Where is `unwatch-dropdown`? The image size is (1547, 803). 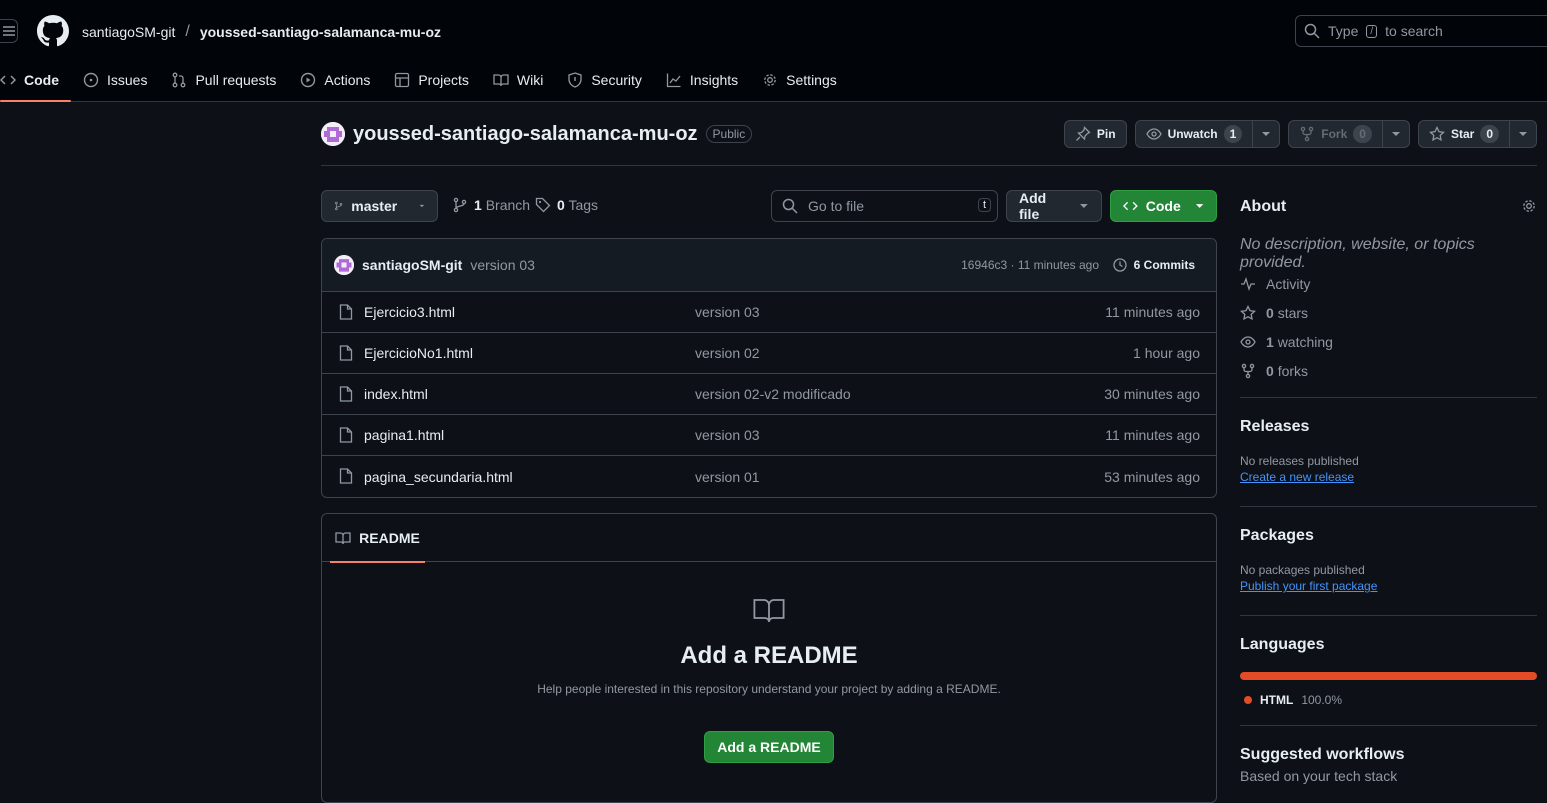
unwatch-dropdown is located at coordinates (1267, 134).